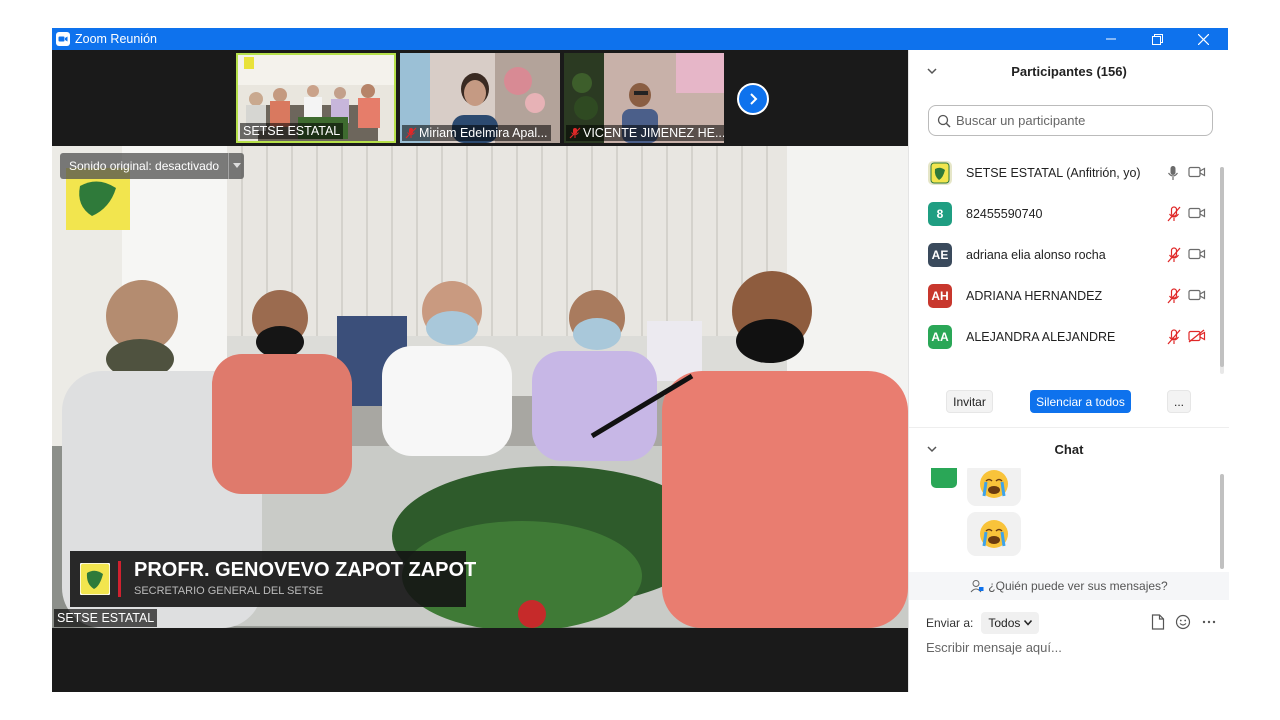 This screenshot has width=1280, height=720. What do you see at coordinates (940, 214) in the screenshot?
I see `participant-avatar: 8` at bounding box center [940, 214].